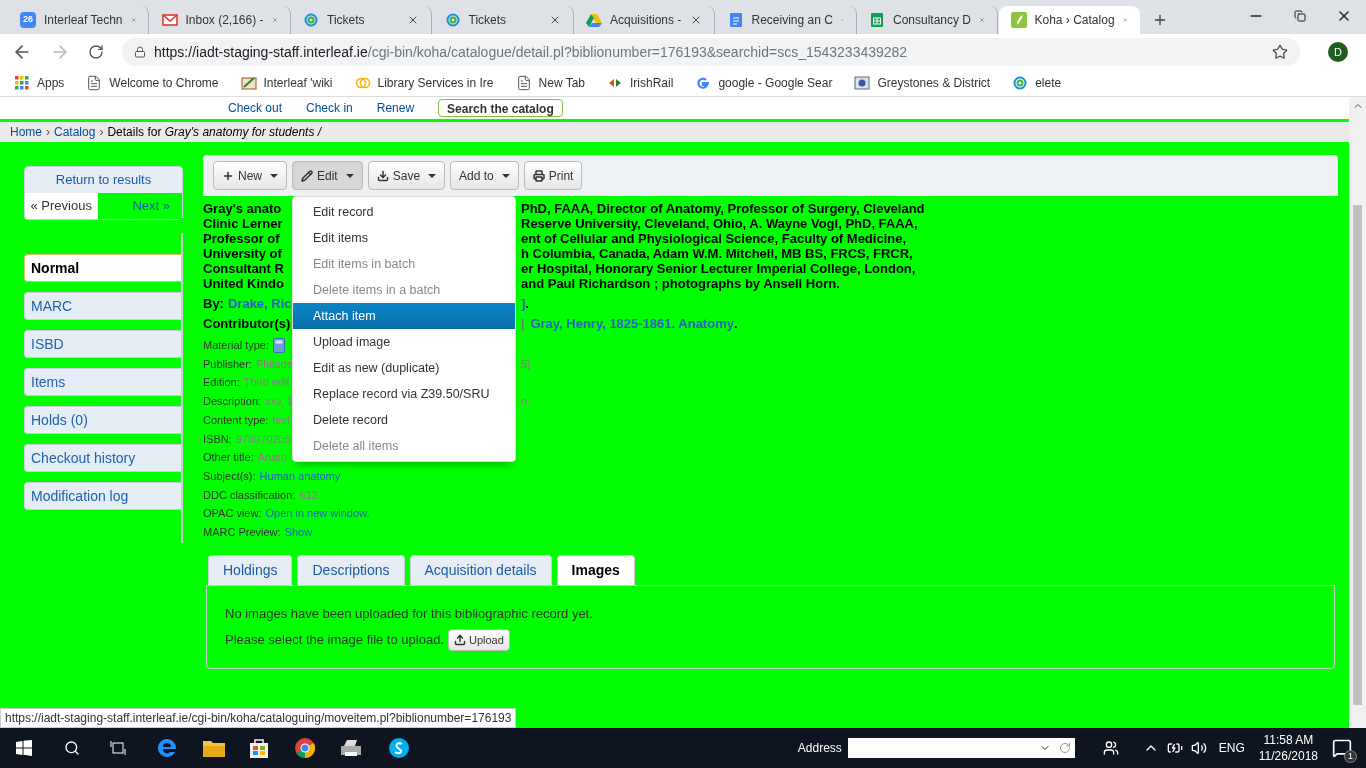 The height and width of the screenshot is (768, 1366). Describe the element at coordinates (72, 748) in the screenshot. I see `search-icon` at that location.